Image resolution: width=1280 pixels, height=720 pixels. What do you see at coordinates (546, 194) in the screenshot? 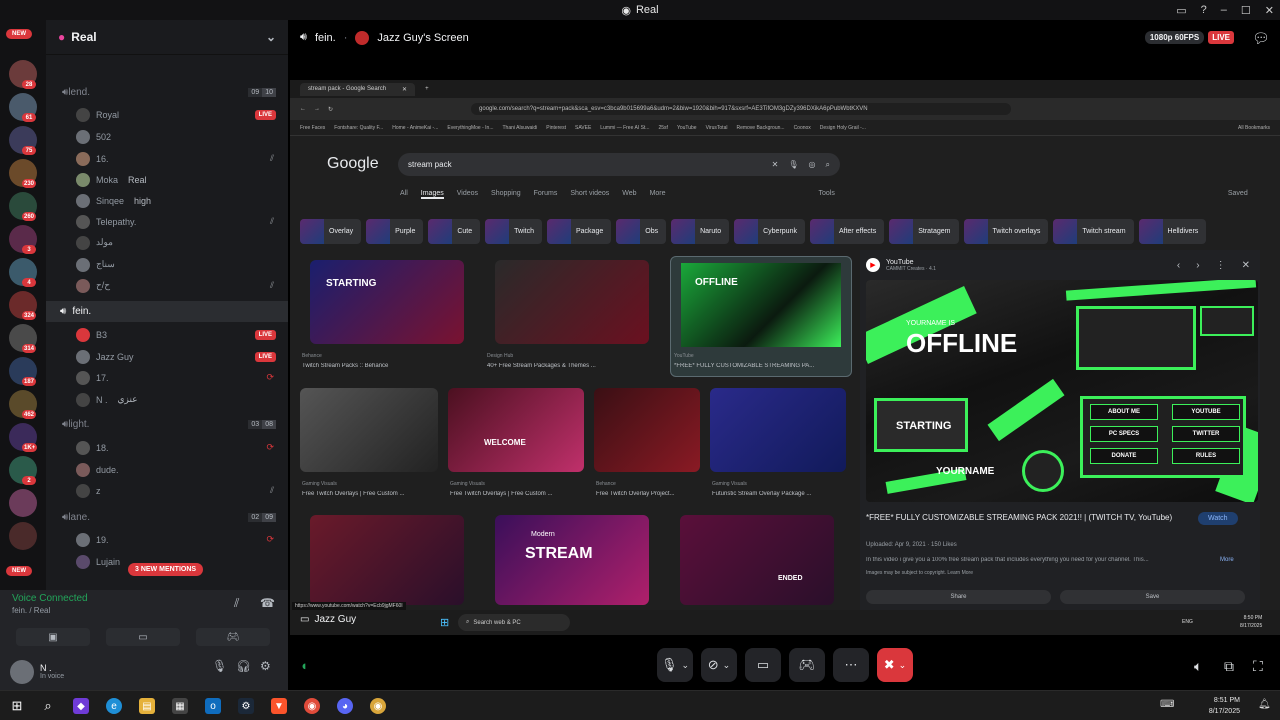
I see `google-tab: Forums` at bounding box center [546, 194].